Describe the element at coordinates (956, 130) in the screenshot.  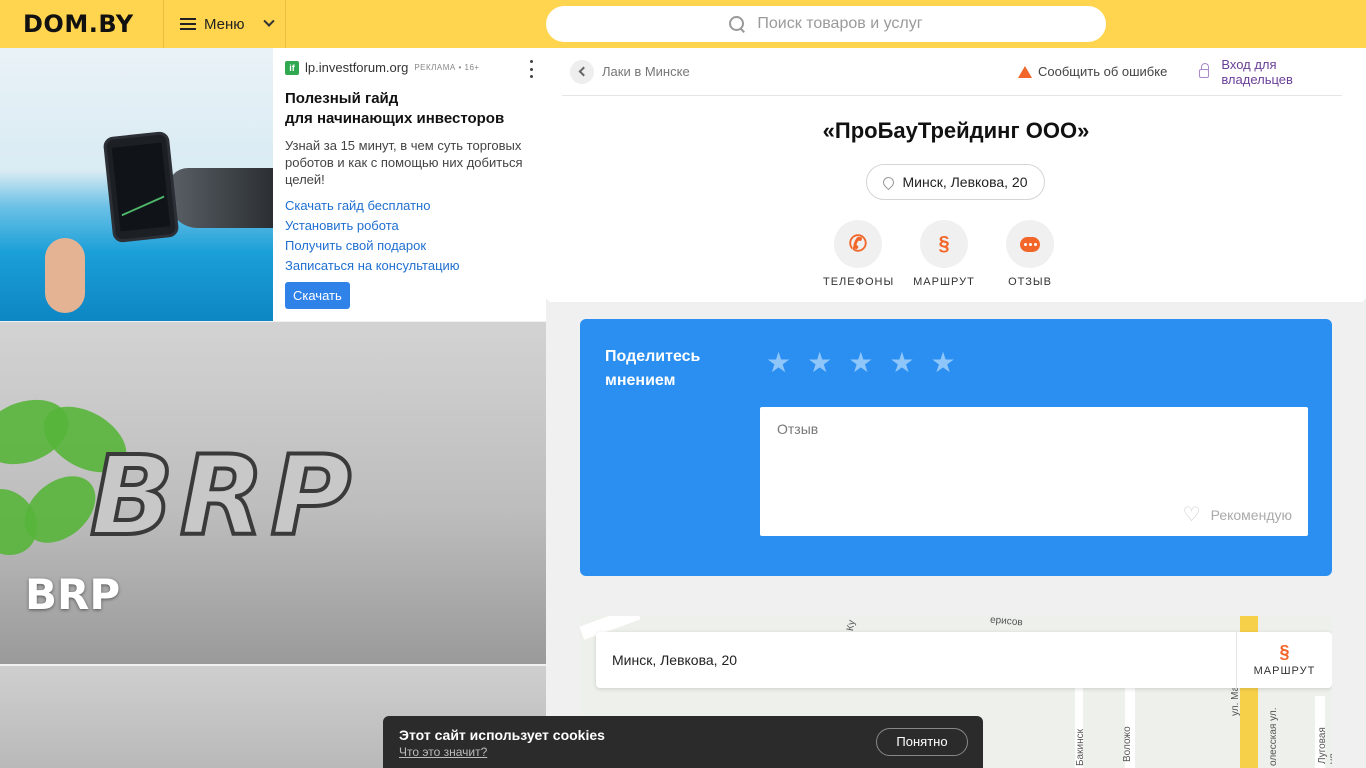
I see `company-title: «ПроБауТрейдинг ООО»` at that location.